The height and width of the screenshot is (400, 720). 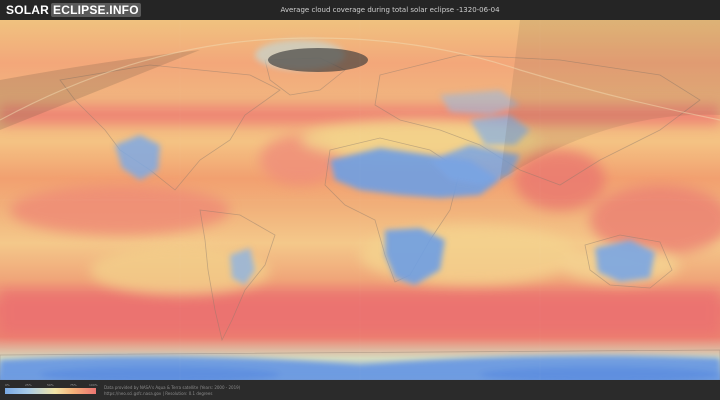 What do you see at coordinates (50, 385) in the screenshot?
I see `legend-tick-50: 50%` at bounding box center [50, 385].